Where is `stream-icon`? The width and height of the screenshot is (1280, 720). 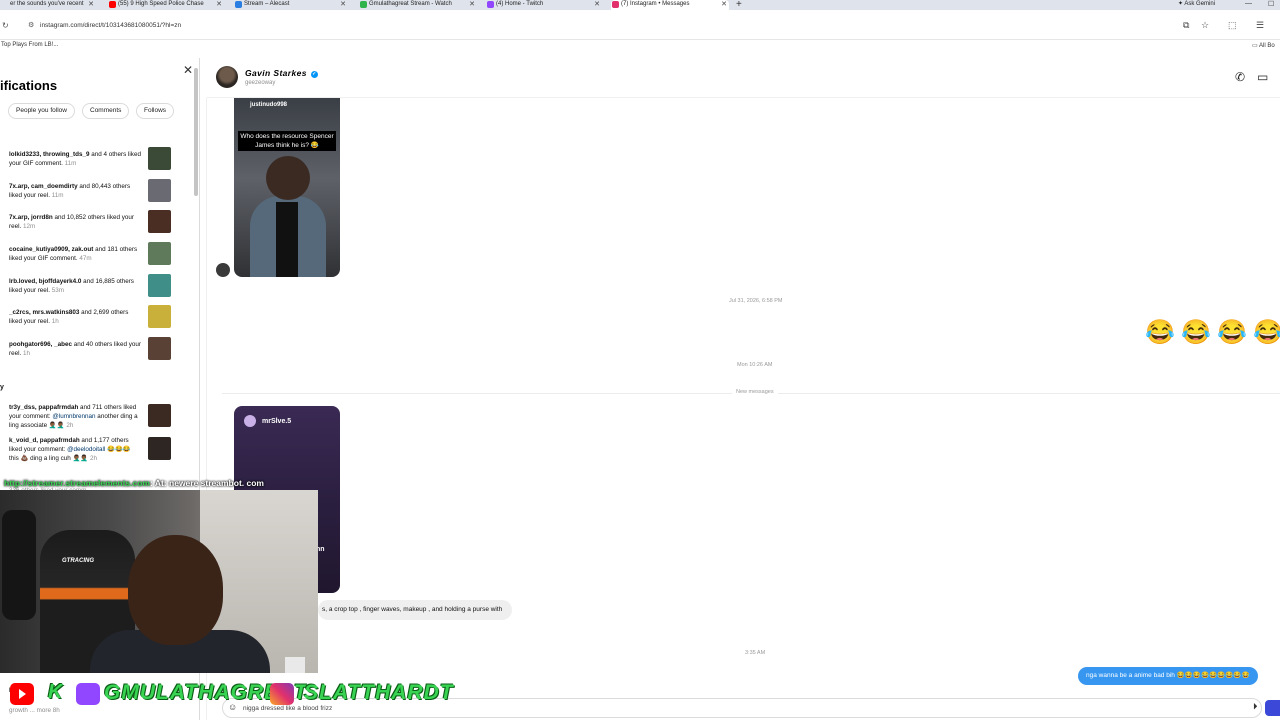
stream-icon is located at coordinates (363, 4).